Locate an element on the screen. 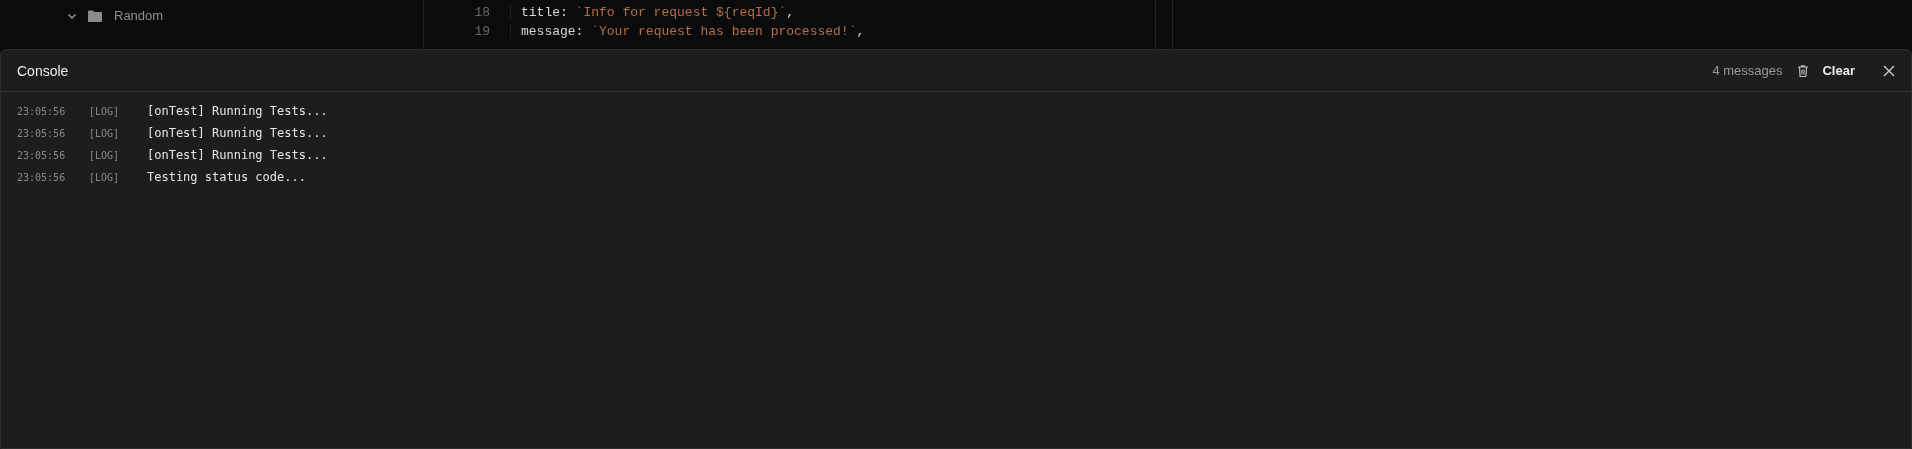  code-line: title: `Info for request ${reqId}`, is located at coordinates (658, 12).